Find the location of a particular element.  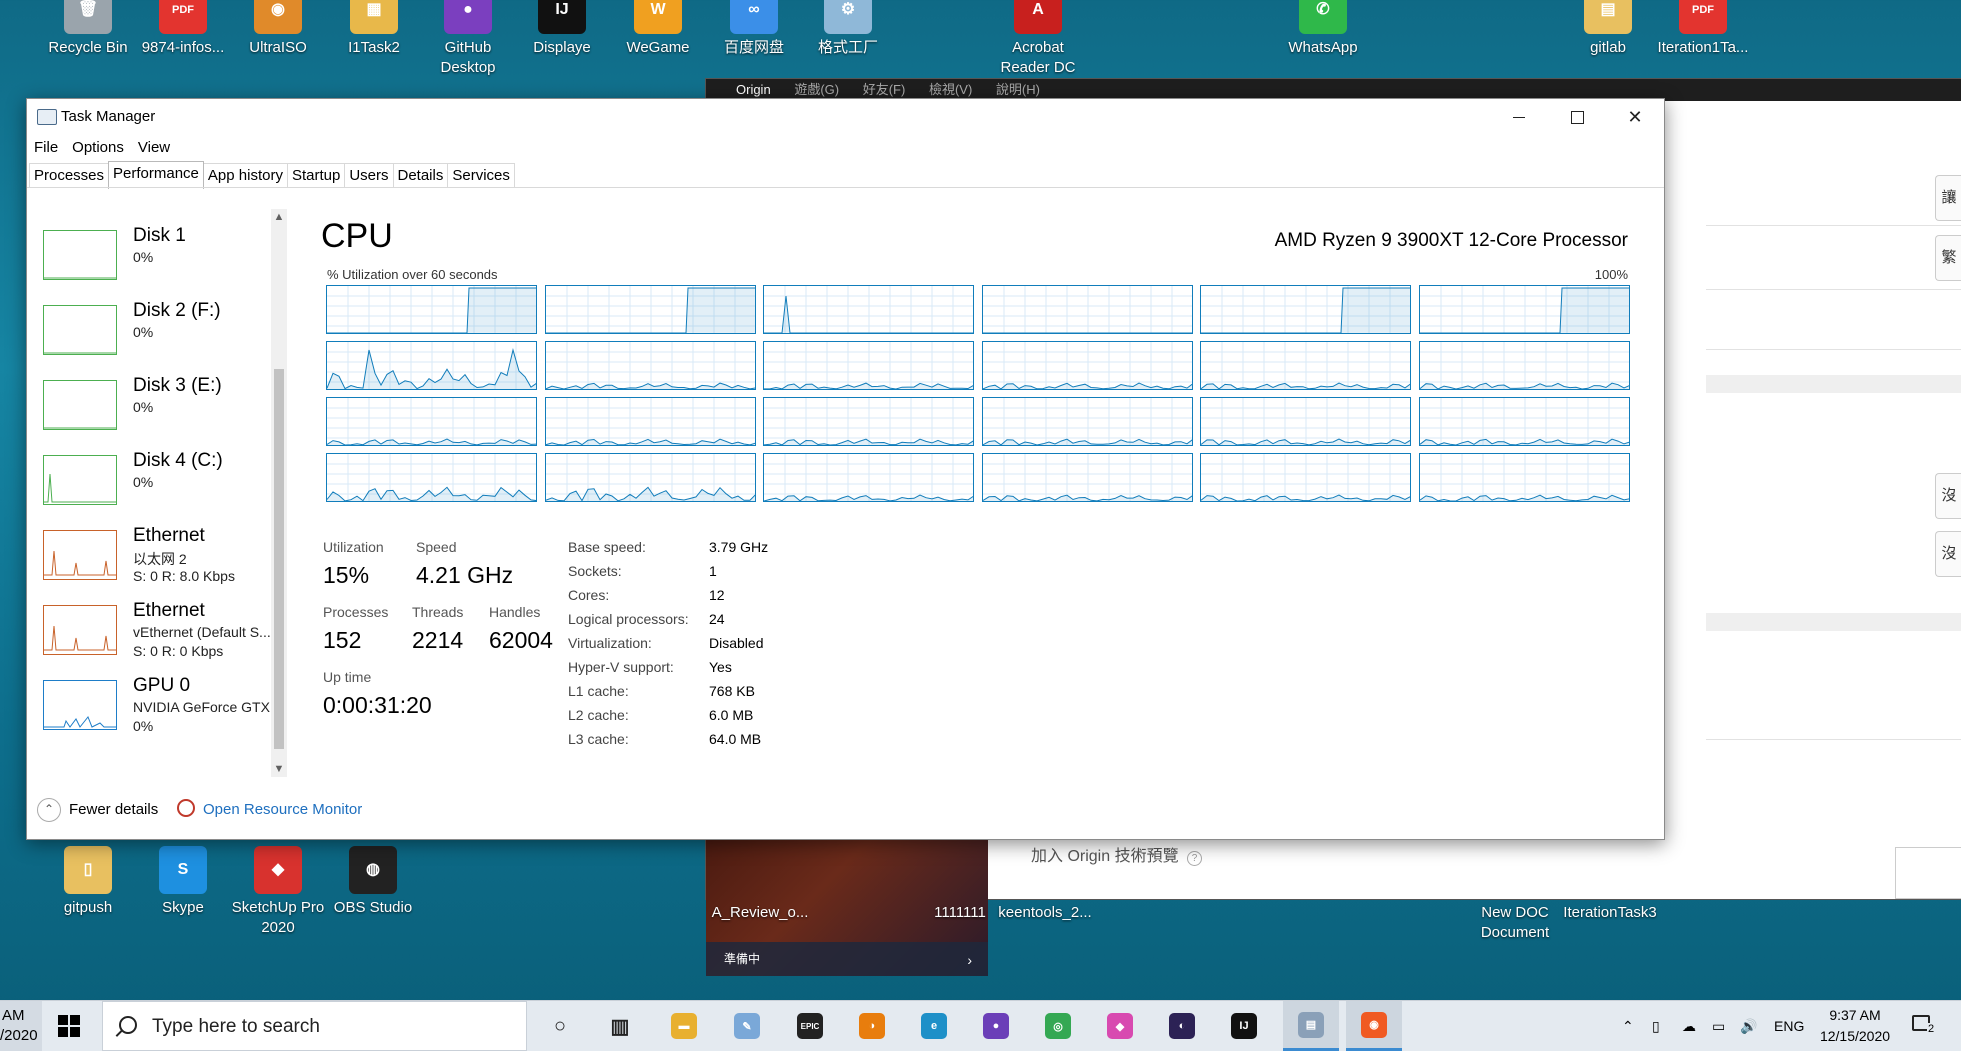

obs-studio-icon: ◍ is located at coordinates (373, 870).